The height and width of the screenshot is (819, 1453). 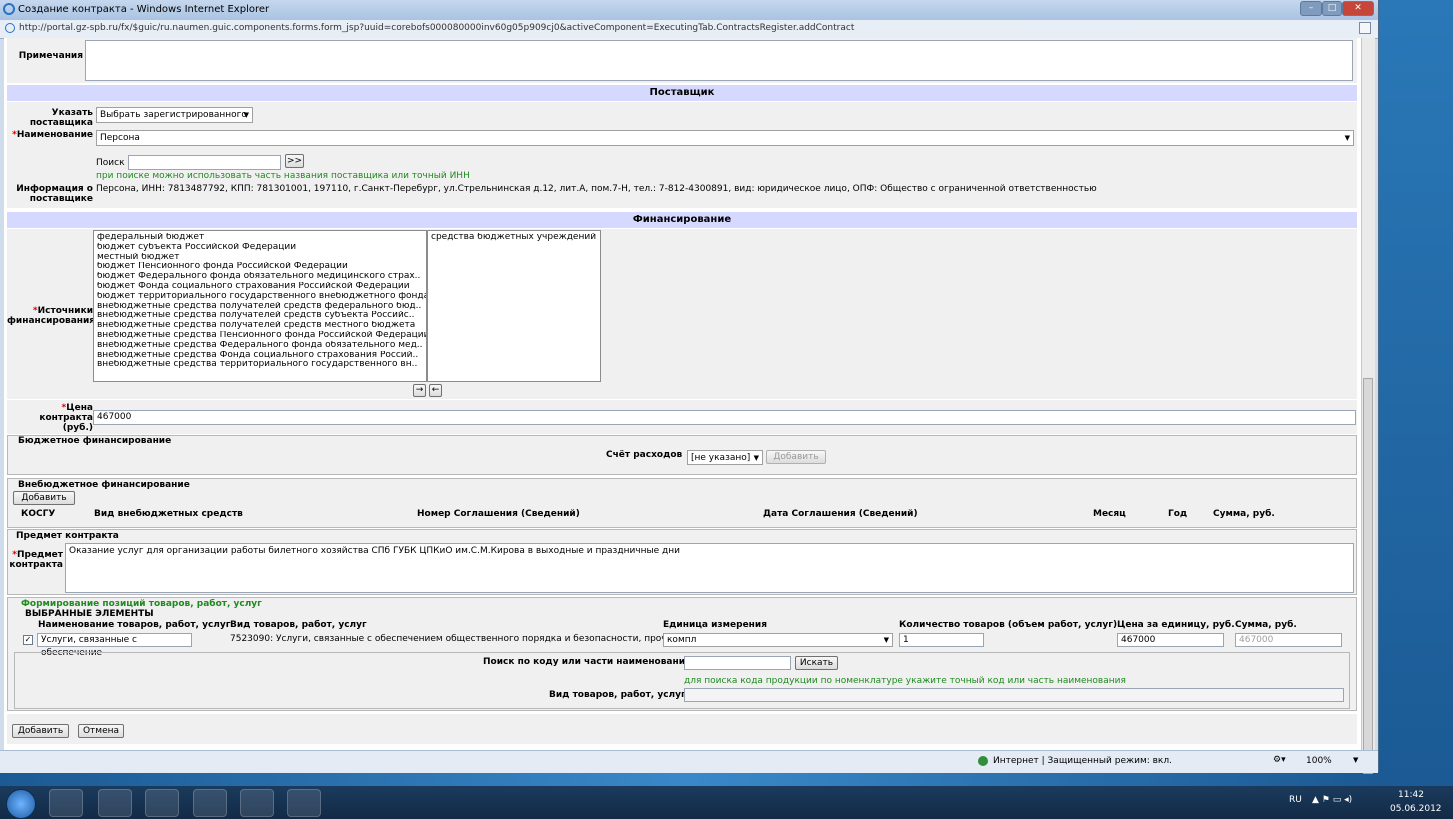 What do you see at coordinates (435, 390) in the screenshot?
I see `move-left-button: ←` at bounding box center [435, 390].